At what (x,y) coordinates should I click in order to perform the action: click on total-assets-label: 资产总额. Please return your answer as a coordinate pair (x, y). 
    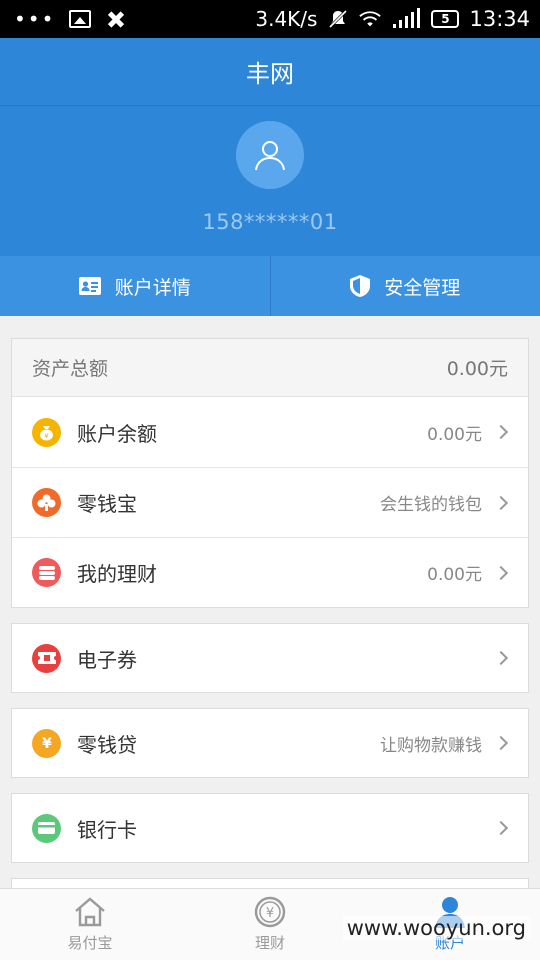
    Looking at the image, I should click on (70, 369).